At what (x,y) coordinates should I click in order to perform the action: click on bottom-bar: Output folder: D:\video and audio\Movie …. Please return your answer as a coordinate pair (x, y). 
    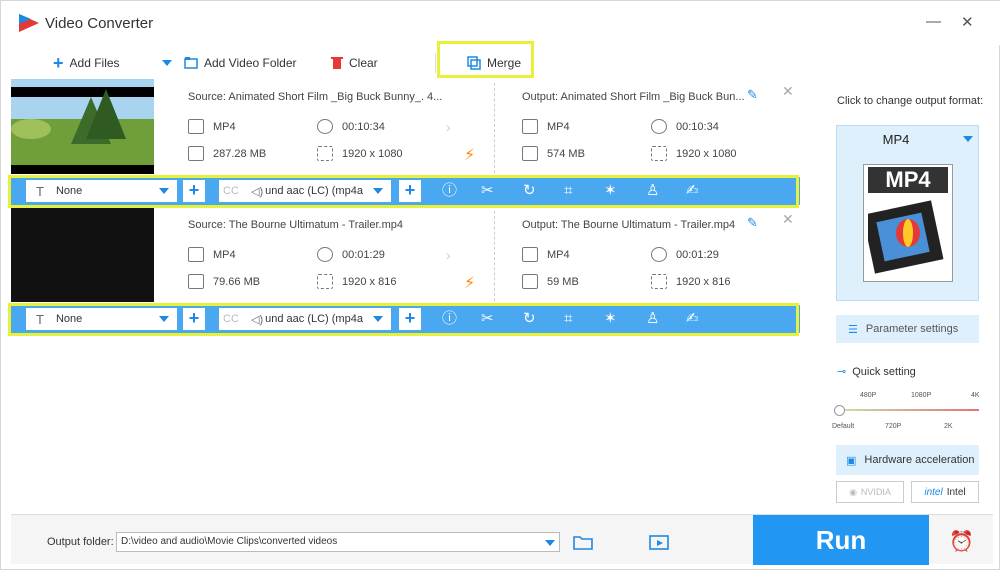
    Looking at the image, I should click on (502, 539).